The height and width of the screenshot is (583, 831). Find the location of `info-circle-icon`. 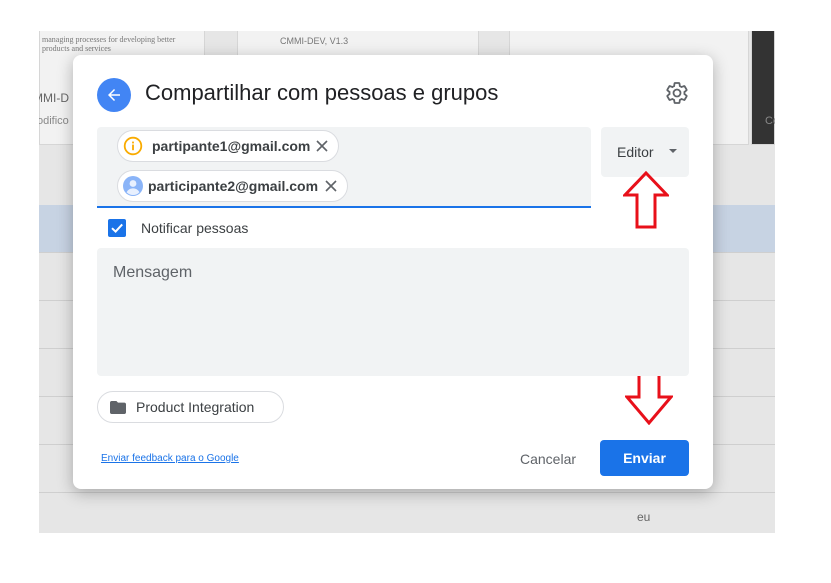

info-circle-icon is located at coordinates (133, 146).